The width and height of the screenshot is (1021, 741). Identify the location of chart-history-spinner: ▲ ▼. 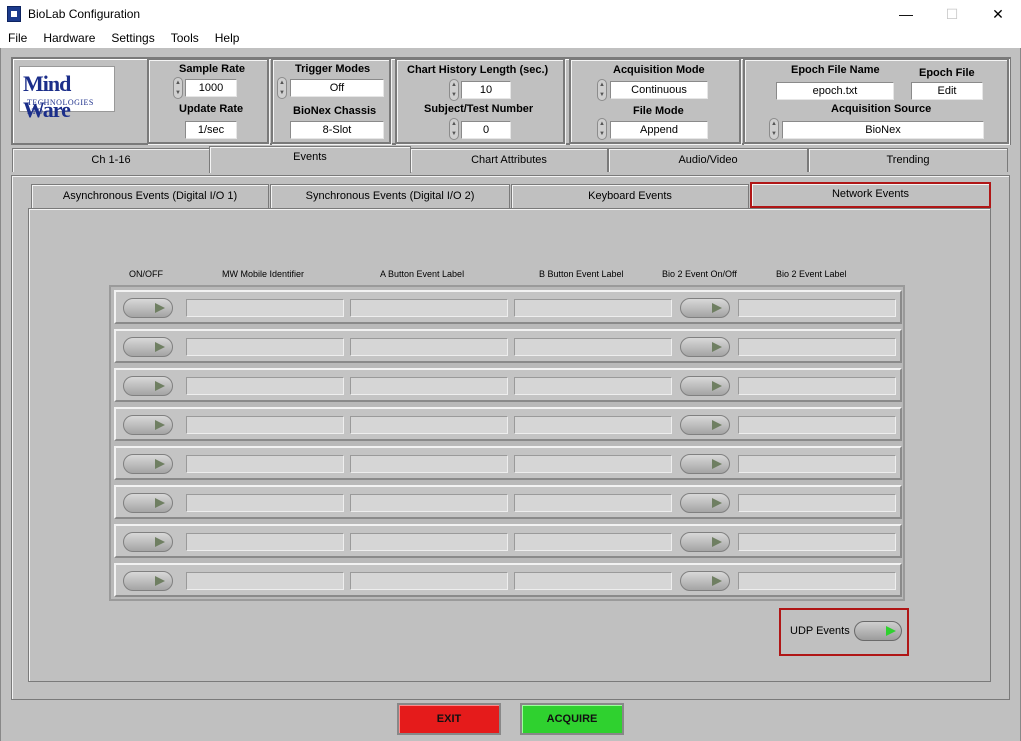
(454, 90).